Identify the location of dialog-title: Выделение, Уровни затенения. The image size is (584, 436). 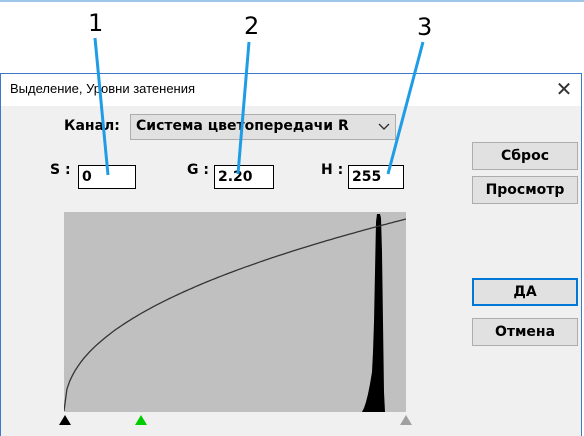
(103, 88).